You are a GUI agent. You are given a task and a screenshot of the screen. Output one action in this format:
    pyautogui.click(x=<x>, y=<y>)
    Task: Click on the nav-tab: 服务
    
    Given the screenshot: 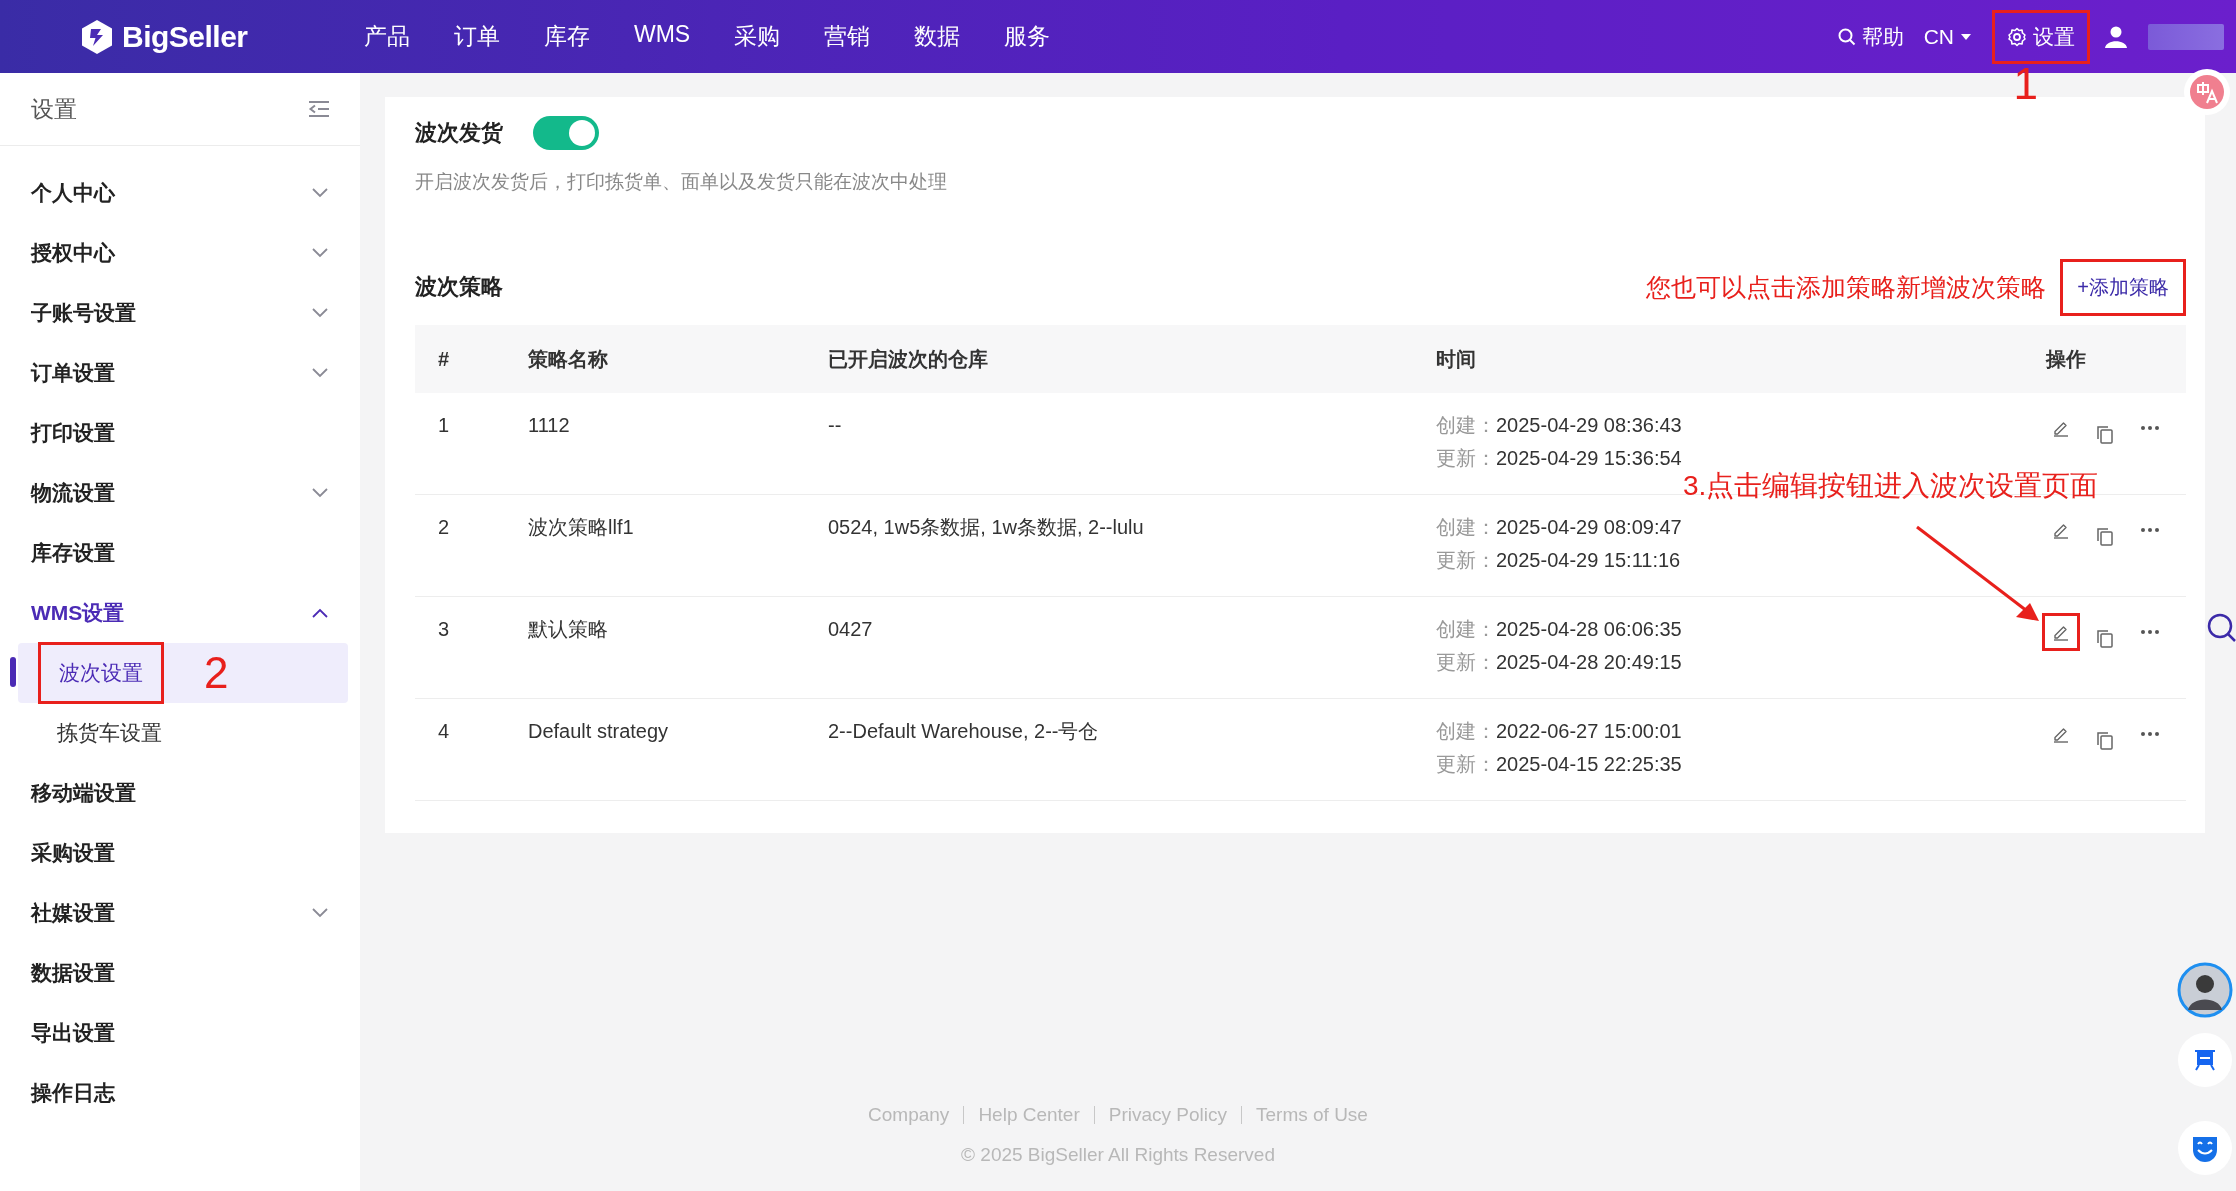 What is the action you would take?
    pyautogui.click(x=1027, y=36)
    